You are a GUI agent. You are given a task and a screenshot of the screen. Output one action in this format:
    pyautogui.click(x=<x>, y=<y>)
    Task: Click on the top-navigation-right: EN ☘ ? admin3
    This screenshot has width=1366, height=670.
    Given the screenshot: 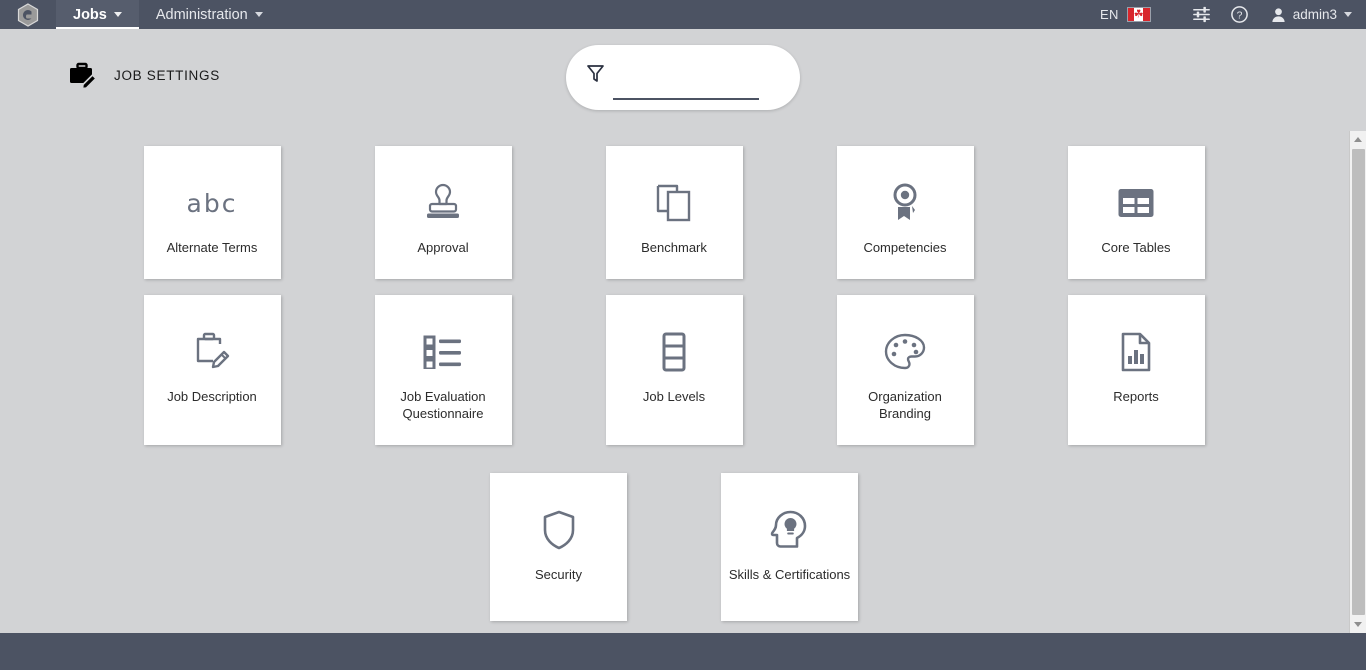 What is the action you would take?
    pyautogui.click(x=1233, y=14)
    